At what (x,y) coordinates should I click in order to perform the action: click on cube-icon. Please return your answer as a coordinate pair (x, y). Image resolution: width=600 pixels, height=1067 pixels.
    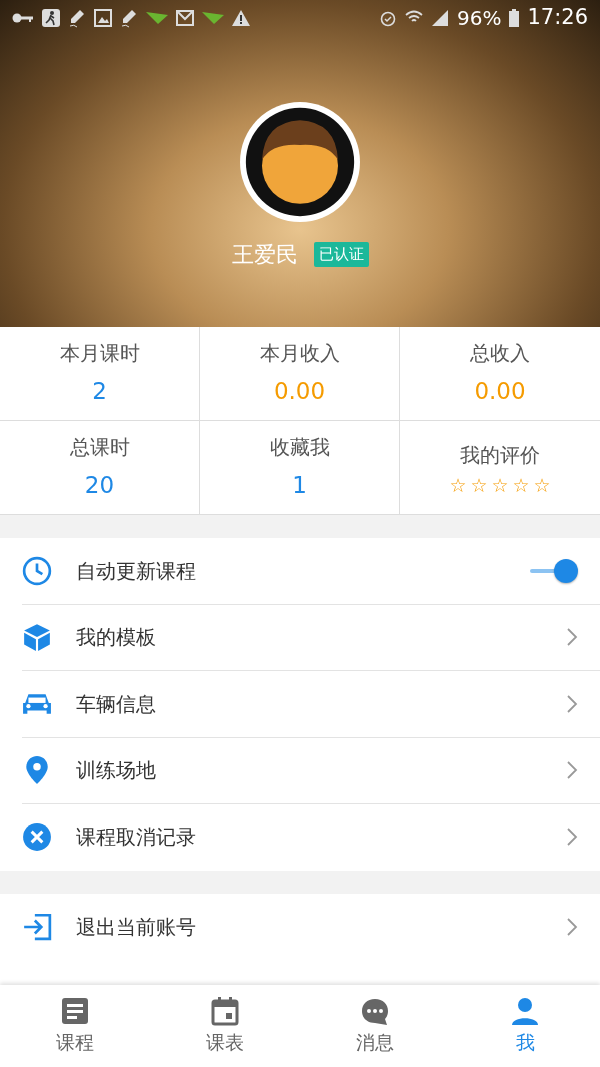
    Looking at the image, I should click on (37, 637).